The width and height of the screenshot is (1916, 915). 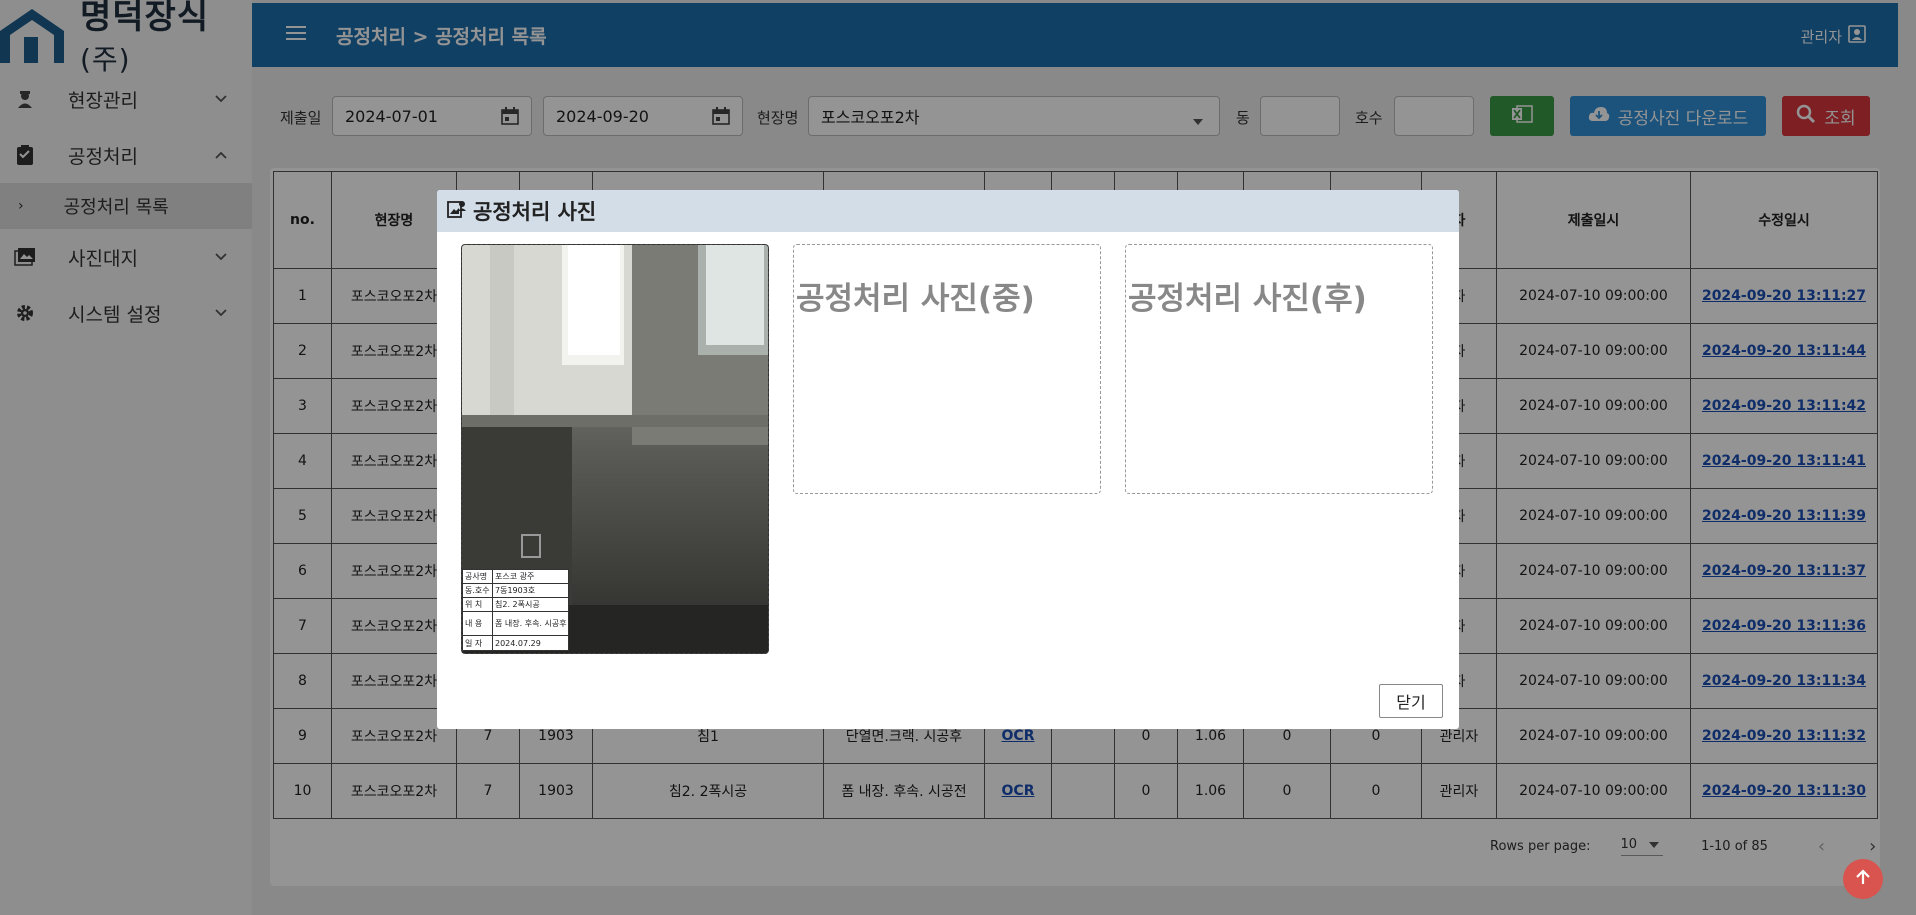 I want to click on memo-value: 7동1903호, so click(x=515, y=590).